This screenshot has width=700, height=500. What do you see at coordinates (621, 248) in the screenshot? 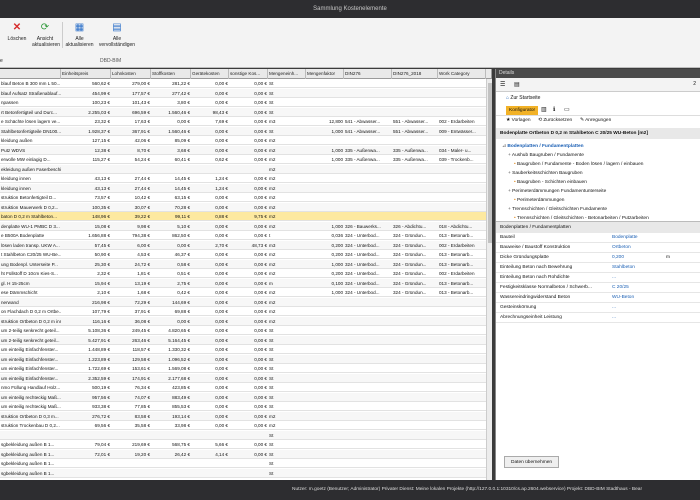
I see `property-value: Ortbeton` at bounding box center [621, 248].